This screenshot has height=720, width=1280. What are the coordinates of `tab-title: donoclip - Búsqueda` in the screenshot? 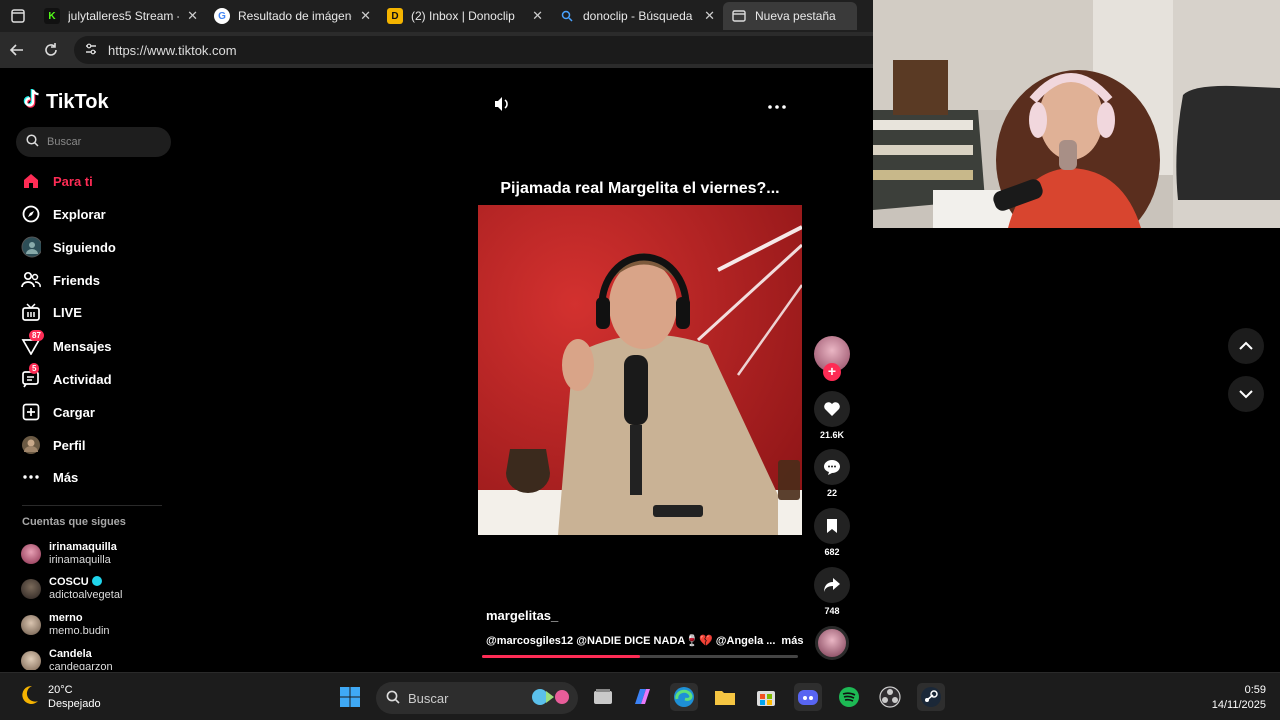 It's located at (638, 16).